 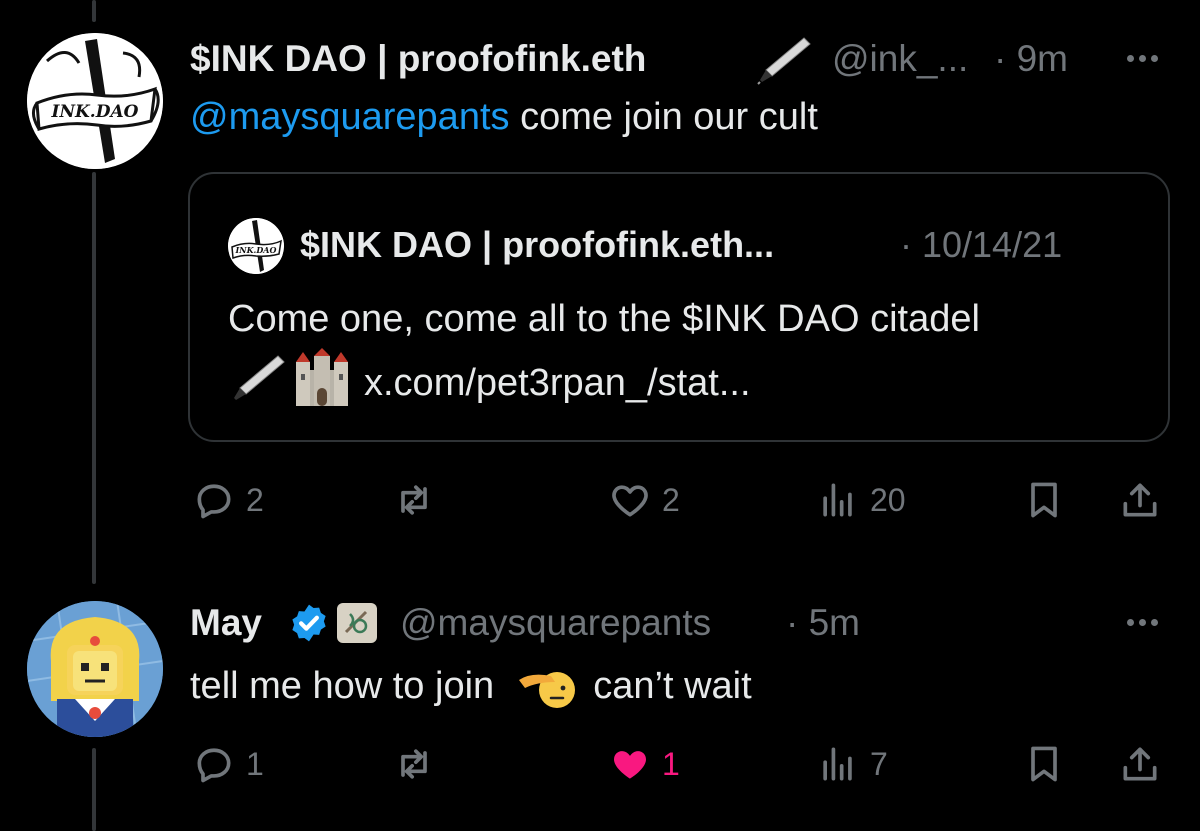 I want to click on tweet1-bookmark-button, so click(x=1044, y=500).